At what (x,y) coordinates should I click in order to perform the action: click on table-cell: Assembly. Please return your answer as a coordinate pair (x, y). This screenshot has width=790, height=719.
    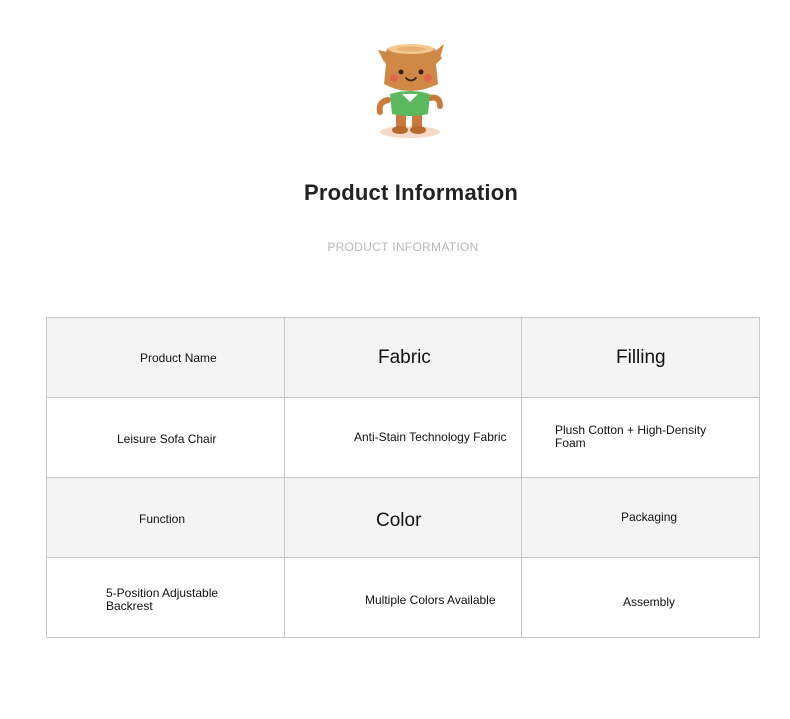
    Looking at the image, I should click on (640, 598).